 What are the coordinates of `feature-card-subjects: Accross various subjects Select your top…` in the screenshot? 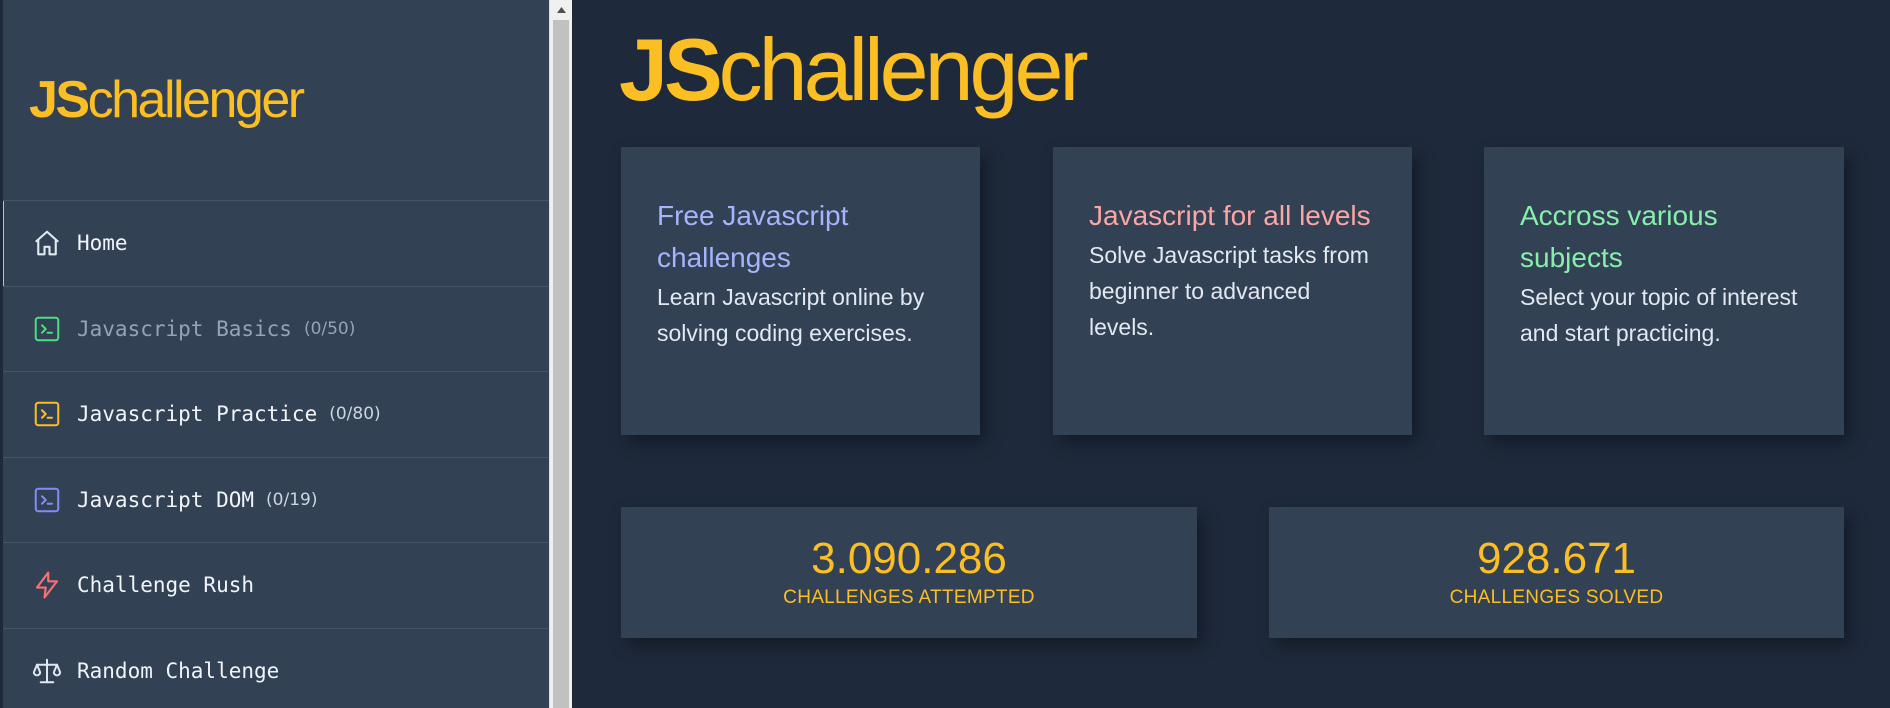 It's located at (1664, 291).